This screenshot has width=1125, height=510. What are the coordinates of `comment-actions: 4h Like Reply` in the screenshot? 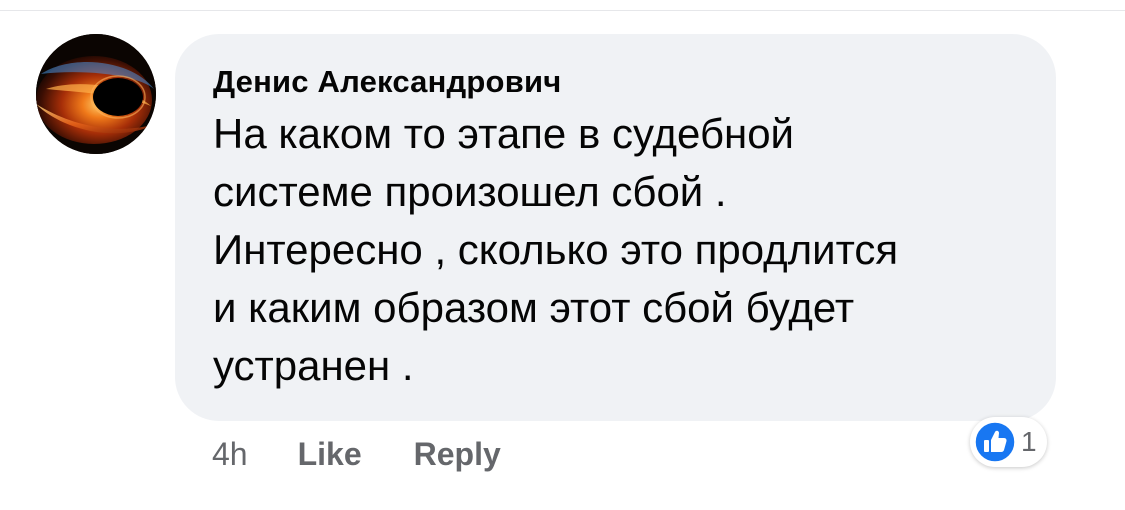 It's located at (356, 454).